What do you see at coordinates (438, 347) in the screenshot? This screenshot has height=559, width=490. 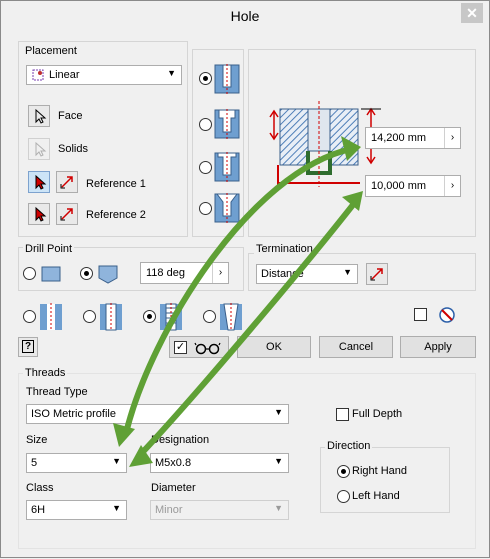 I see `apply-button: Apply` at bounding box center [438, 347].